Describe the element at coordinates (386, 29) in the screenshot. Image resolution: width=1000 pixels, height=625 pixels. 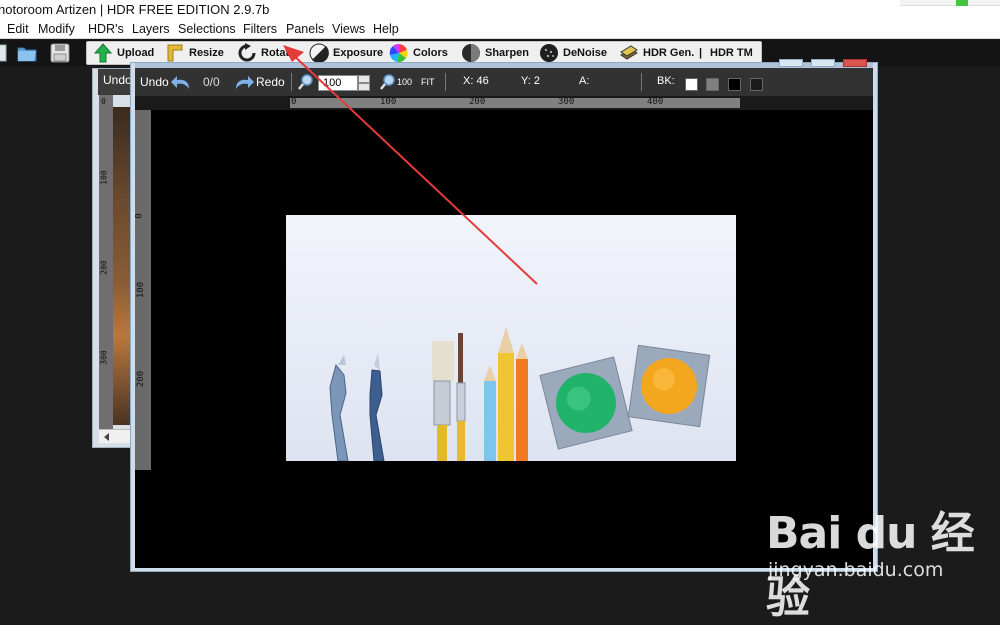
I see `menu-help: Help` at that location.